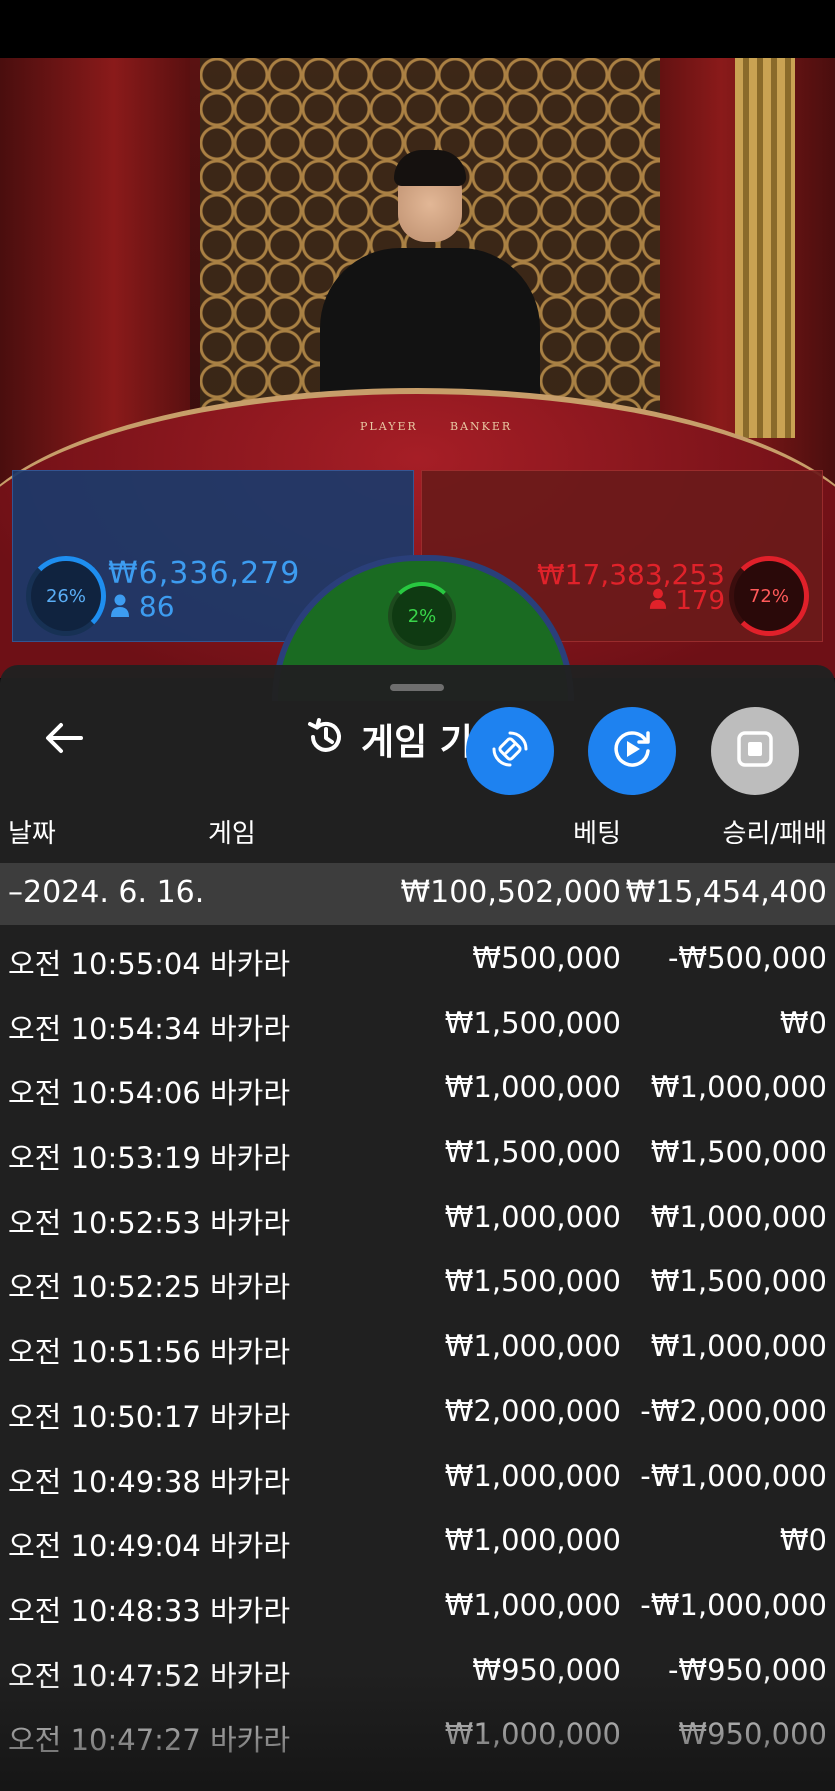  What do you see at coordinates (417, 1412) in the screenshot?
I see `table-row: 오전 10:50:17 바카라 ₩2,000,000 -₩2,000,000` at bounding box center [417, 1412].